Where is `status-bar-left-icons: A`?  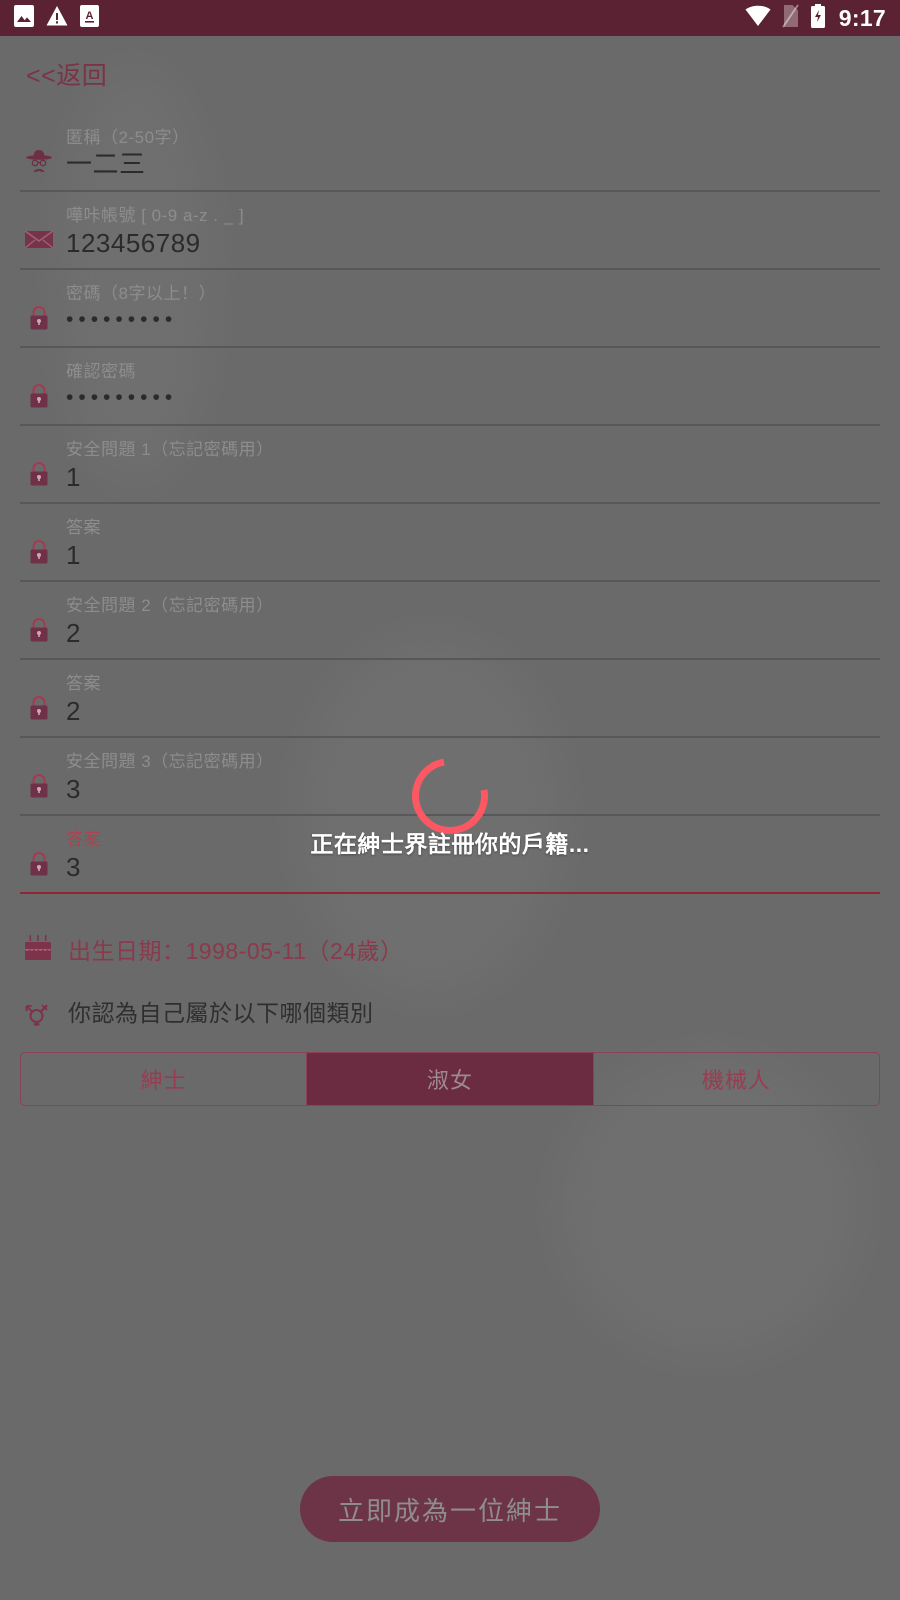 status-bar-left-icons: A is located at coordinates (56, 18).